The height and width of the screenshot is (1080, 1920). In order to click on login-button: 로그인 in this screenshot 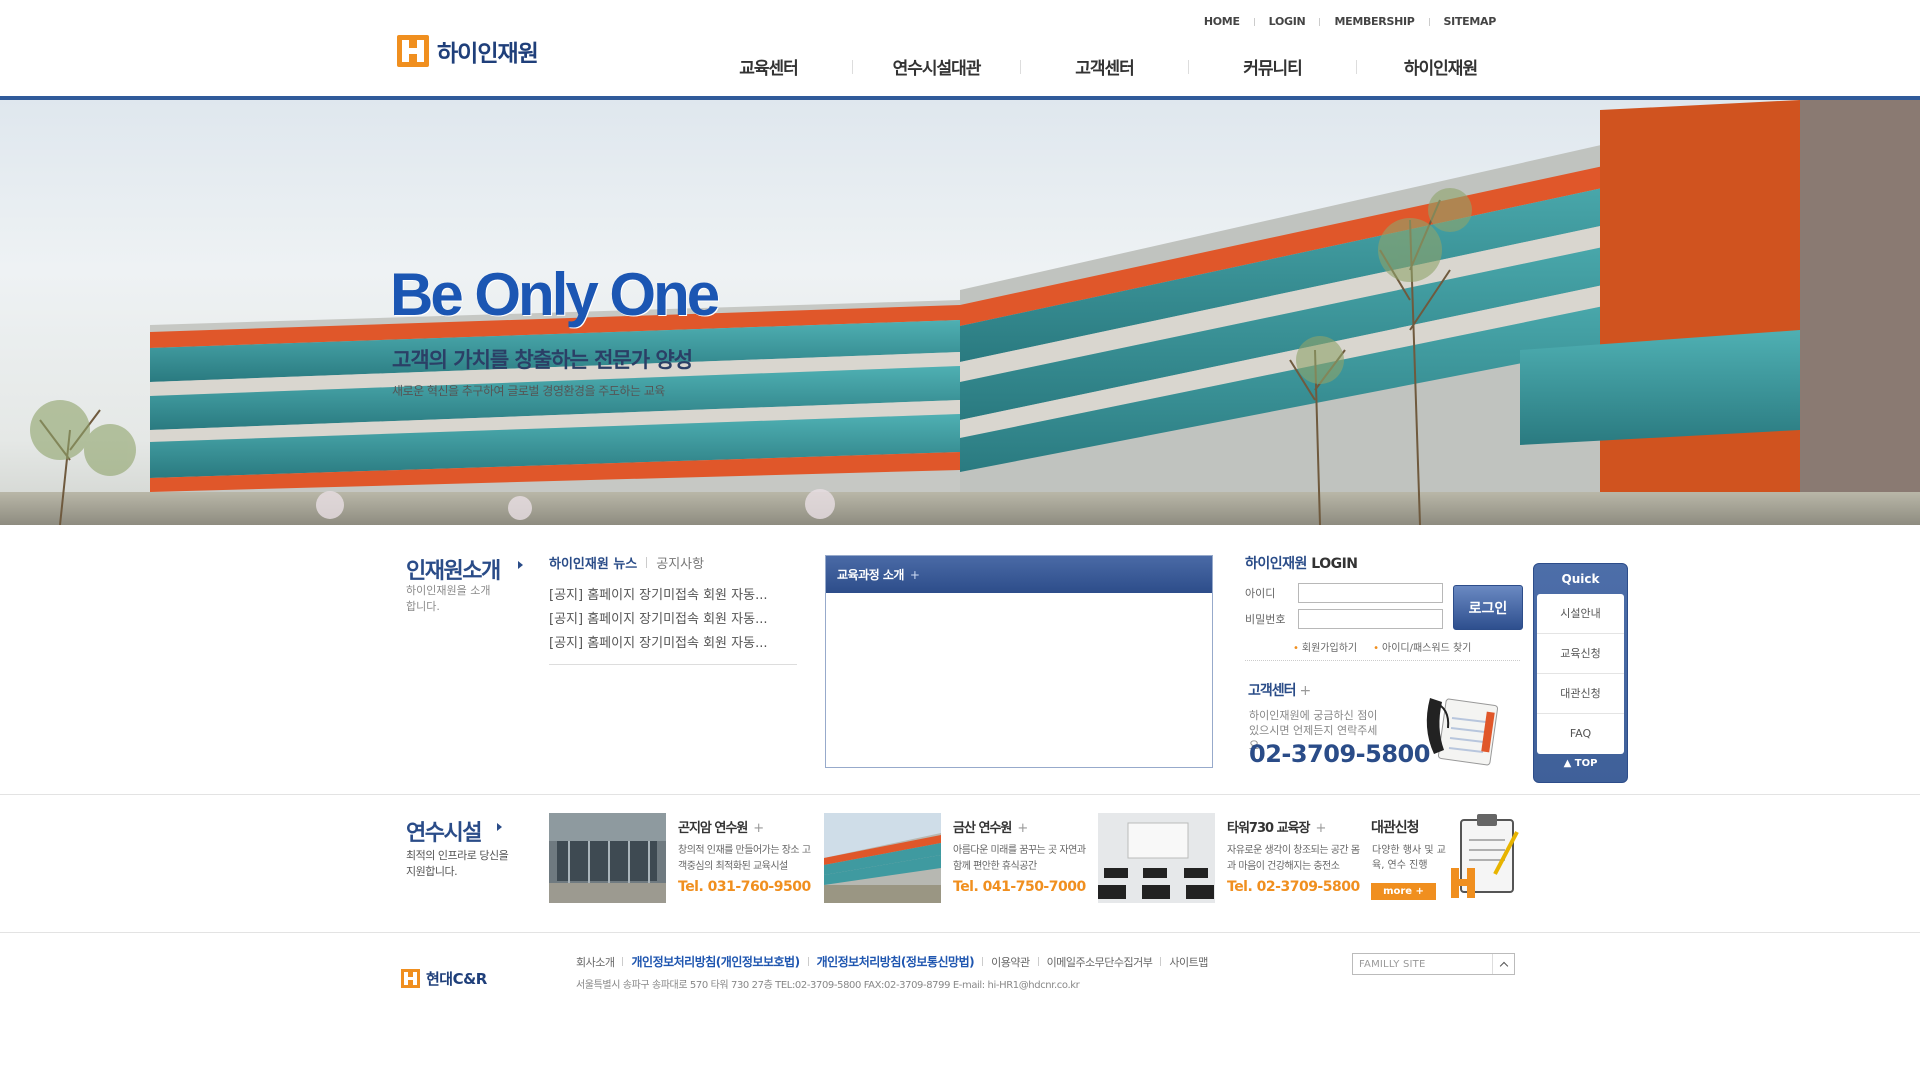, I will do `click(1488, 607)`.